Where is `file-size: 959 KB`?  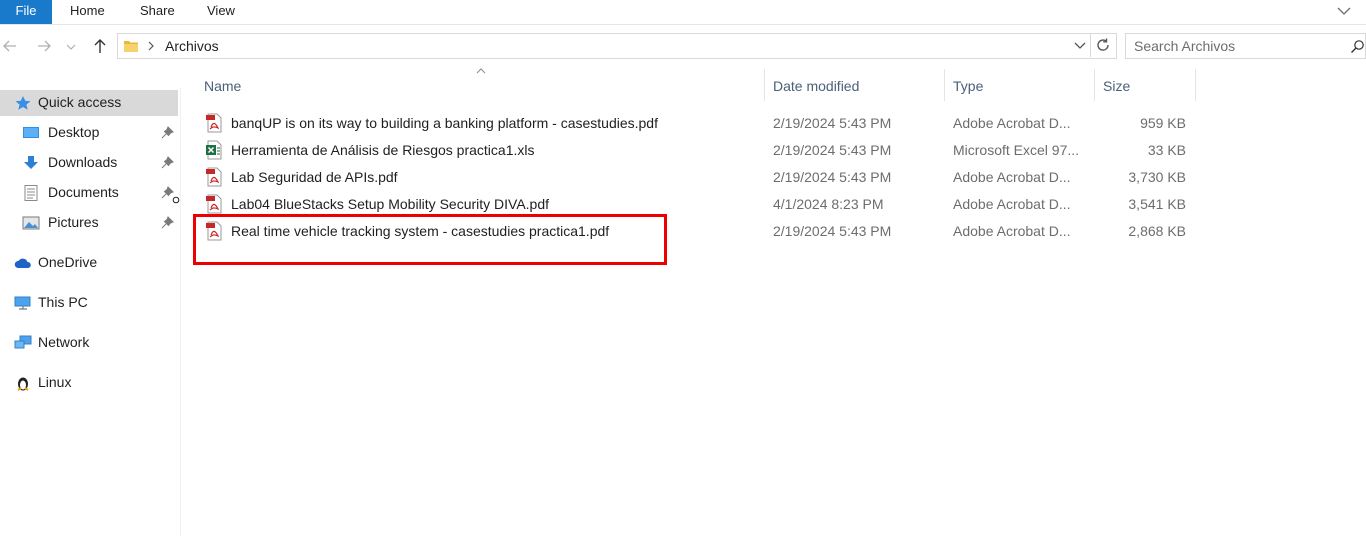 file-size: 959 KB is located at coordinates (1163, 123).